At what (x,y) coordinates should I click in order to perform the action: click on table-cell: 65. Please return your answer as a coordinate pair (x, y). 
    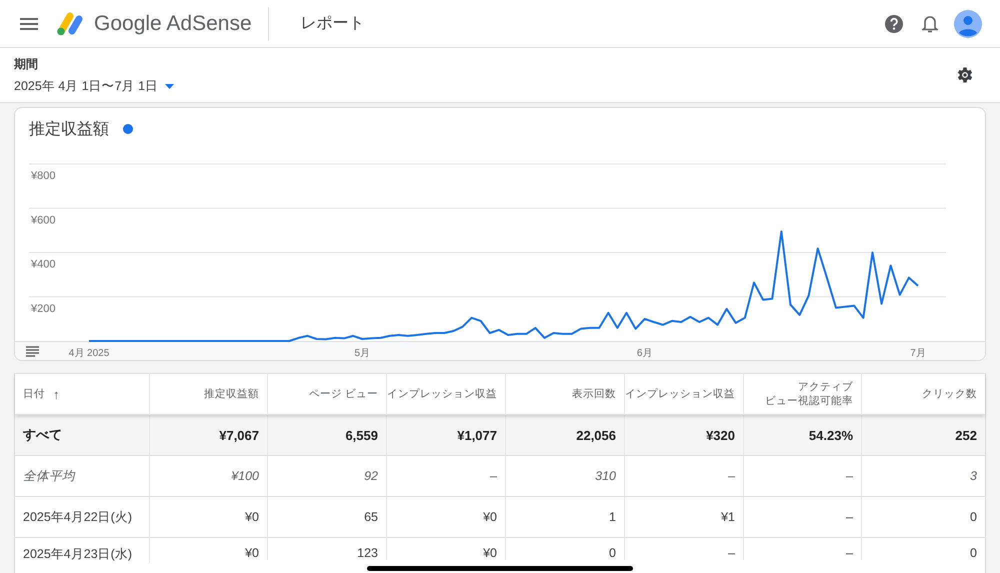
    Looking at the image, I should click on (371, 517).